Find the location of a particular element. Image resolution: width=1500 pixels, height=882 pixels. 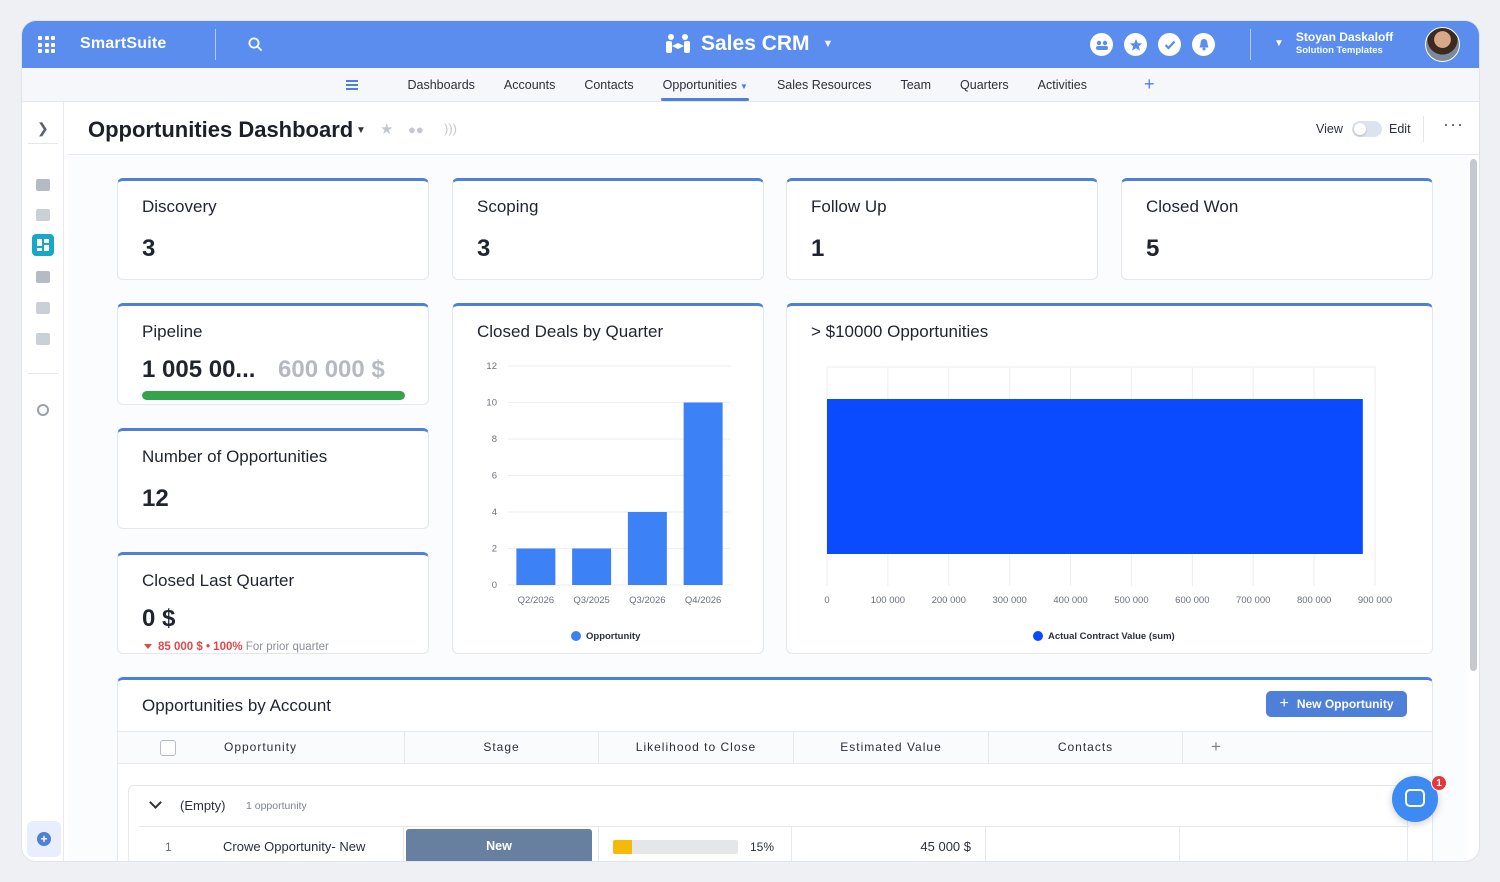

stat-card-scoping: Scoping 3 is located at coordinates (608, 229).